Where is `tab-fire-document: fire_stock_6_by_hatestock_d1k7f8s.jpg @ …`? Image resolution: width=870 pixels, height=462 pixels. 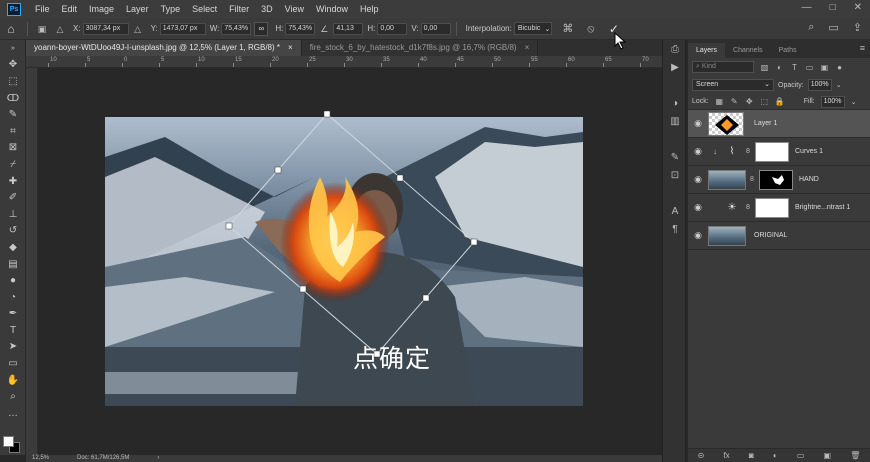
tab-fire-document: fire_stock_6_by_hatestock_d1k7f8s.jpg @ … is located at coordinates (420, 48).